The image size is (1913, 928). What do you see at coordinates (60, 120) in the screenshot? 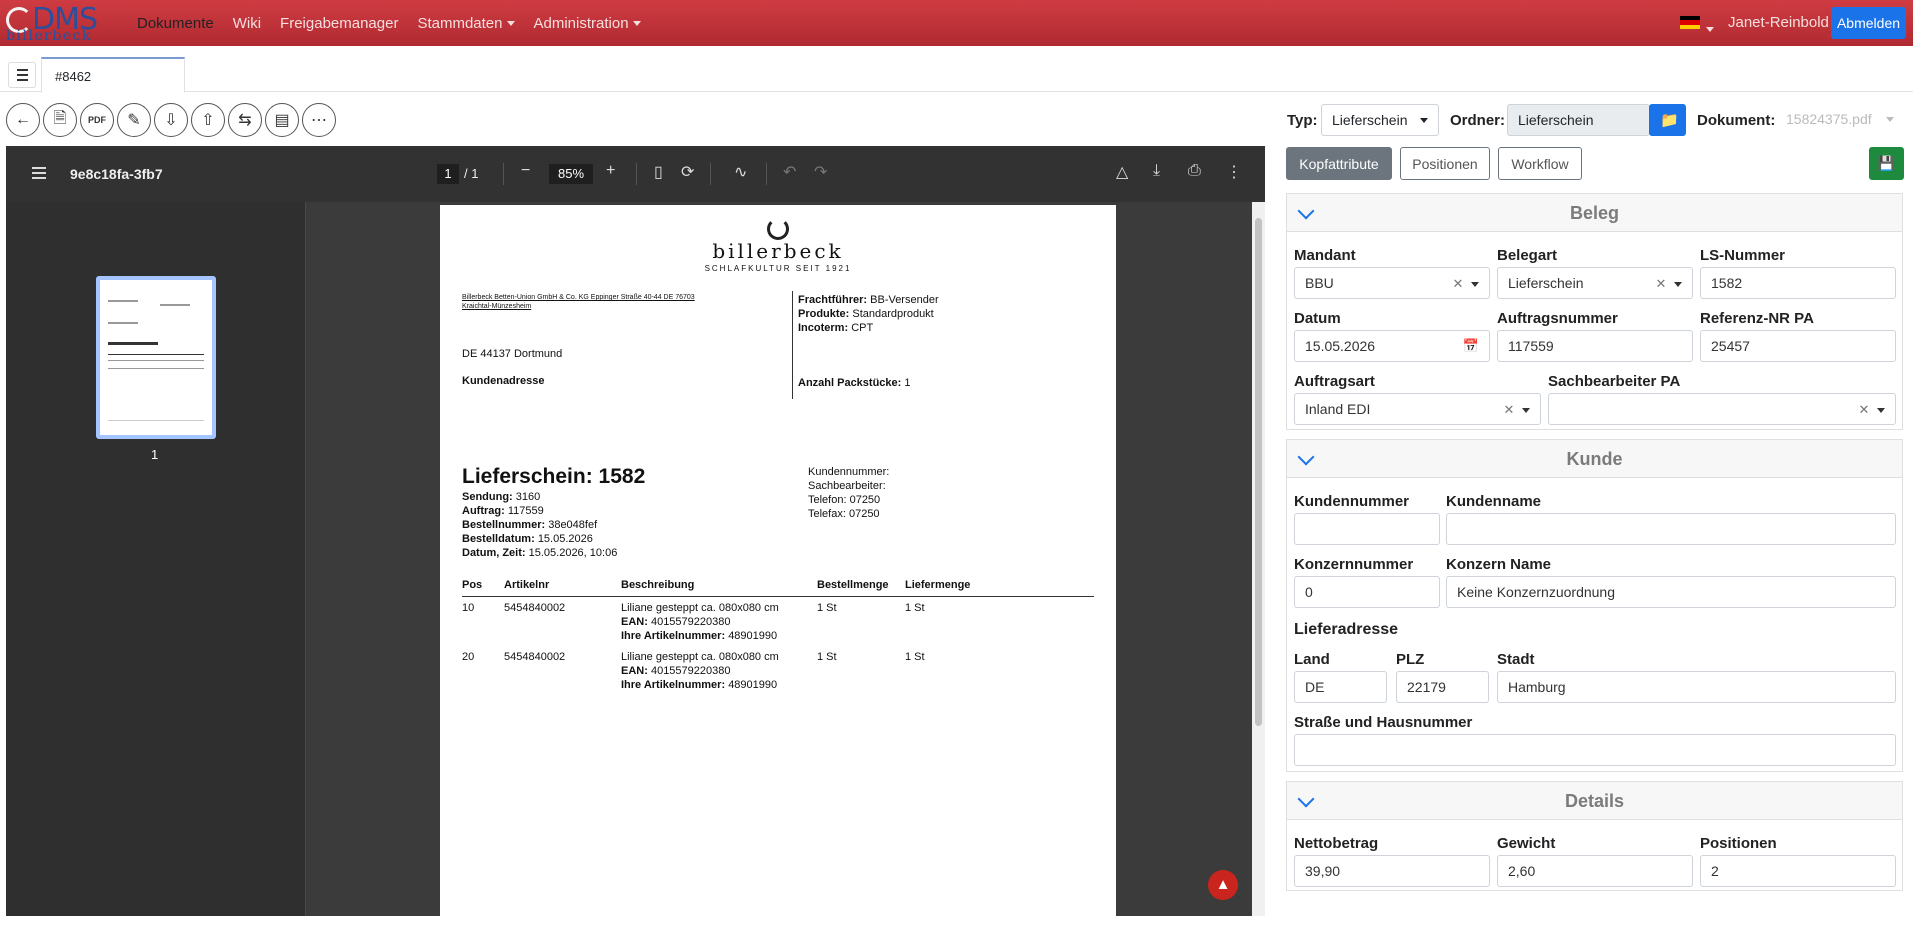
I see `document-check-icon: 🗎` at bounding box center [60, 120].